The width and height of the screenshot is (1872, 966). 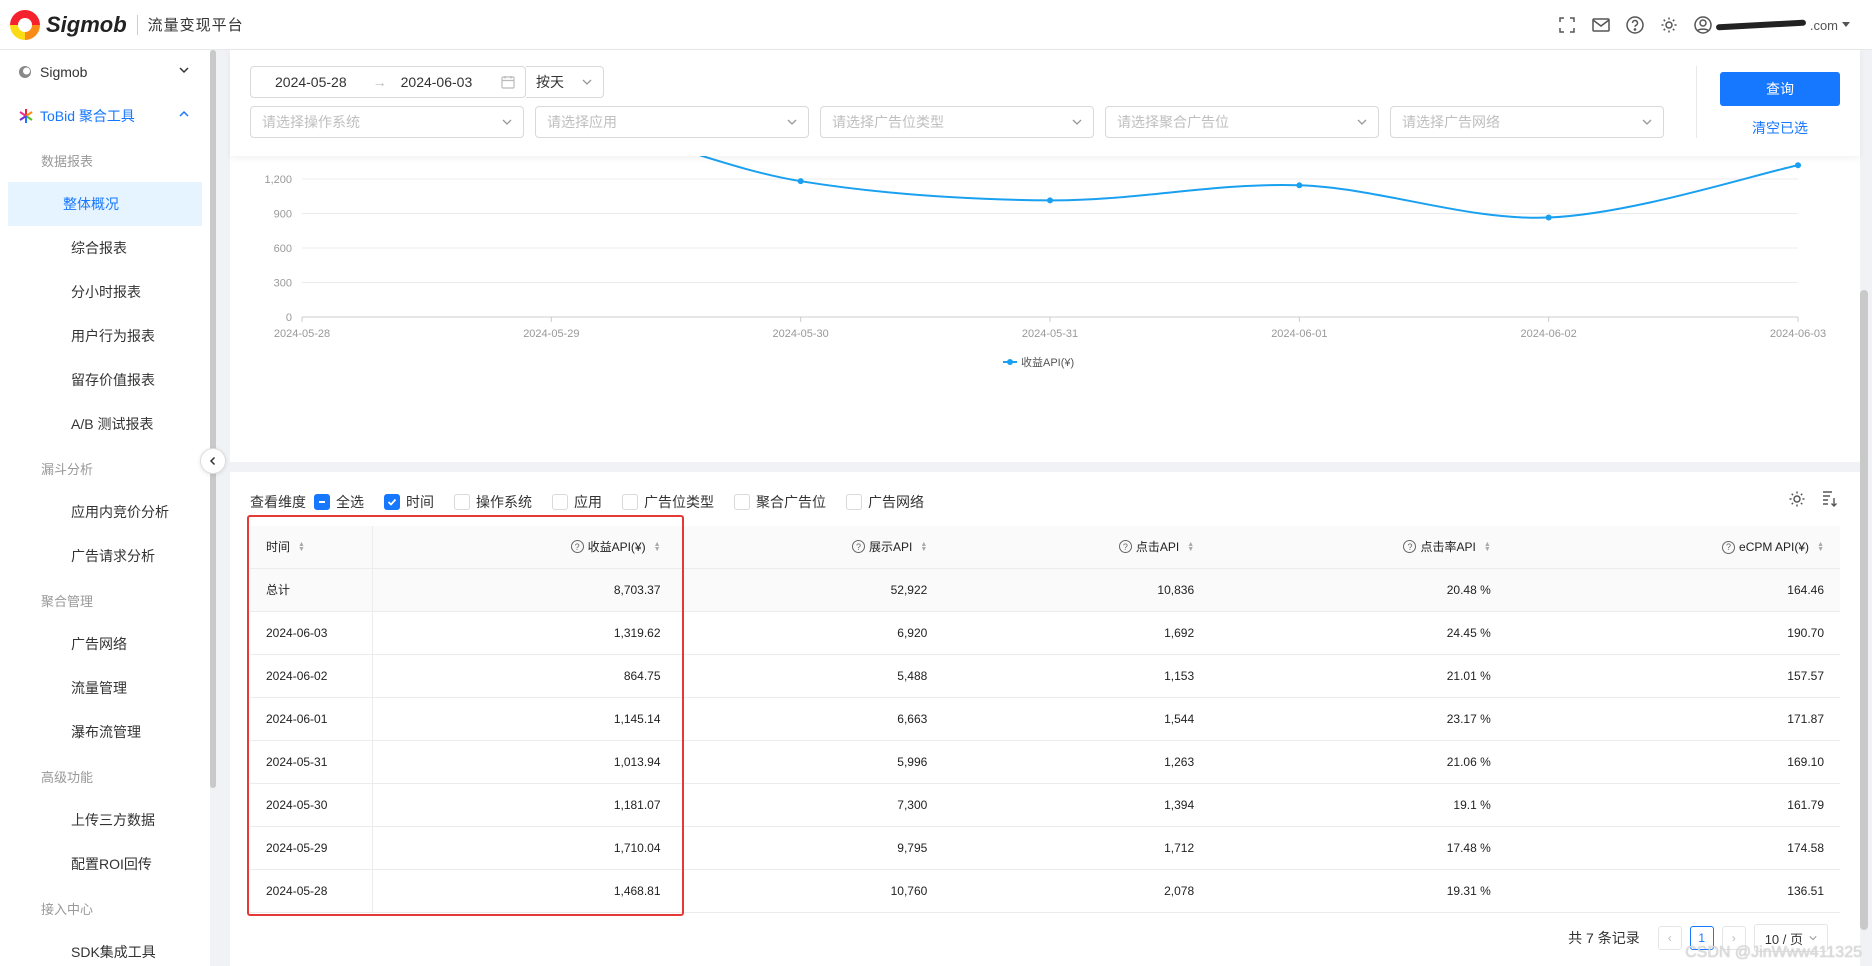 I want to click on dimension-time: 时间, so click(x=409, y=502).